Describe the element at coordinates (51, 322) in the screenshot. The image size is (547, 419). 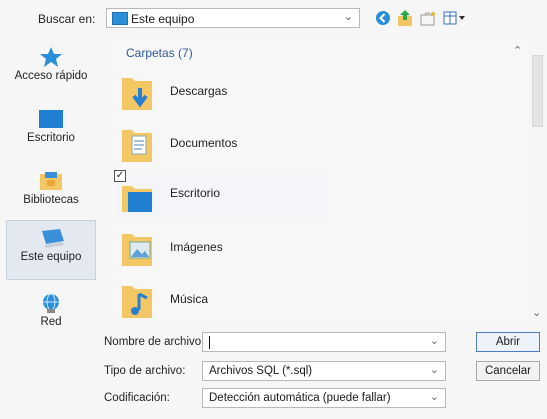
I see `place-label: Red` at that location.